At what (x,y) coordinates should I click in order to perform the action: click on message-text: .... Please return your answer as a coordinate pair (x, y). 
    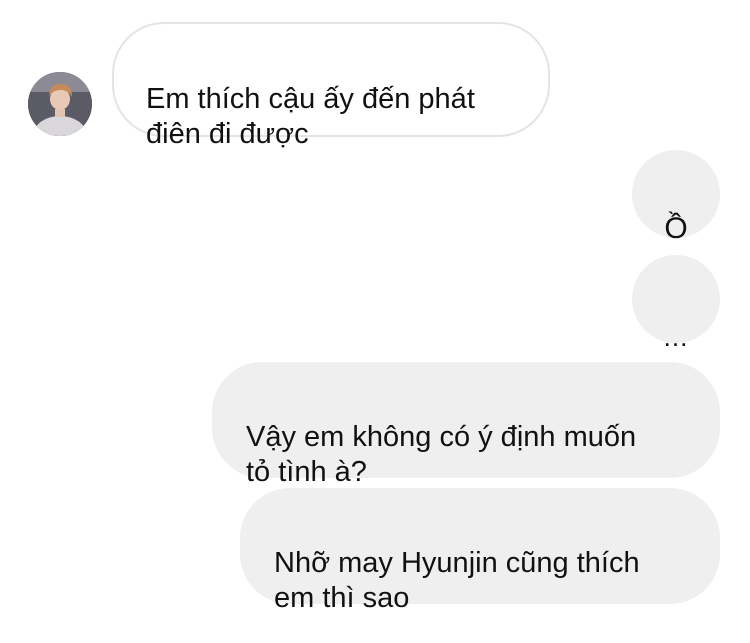
    Looking at the image, I should click on (676, 337).